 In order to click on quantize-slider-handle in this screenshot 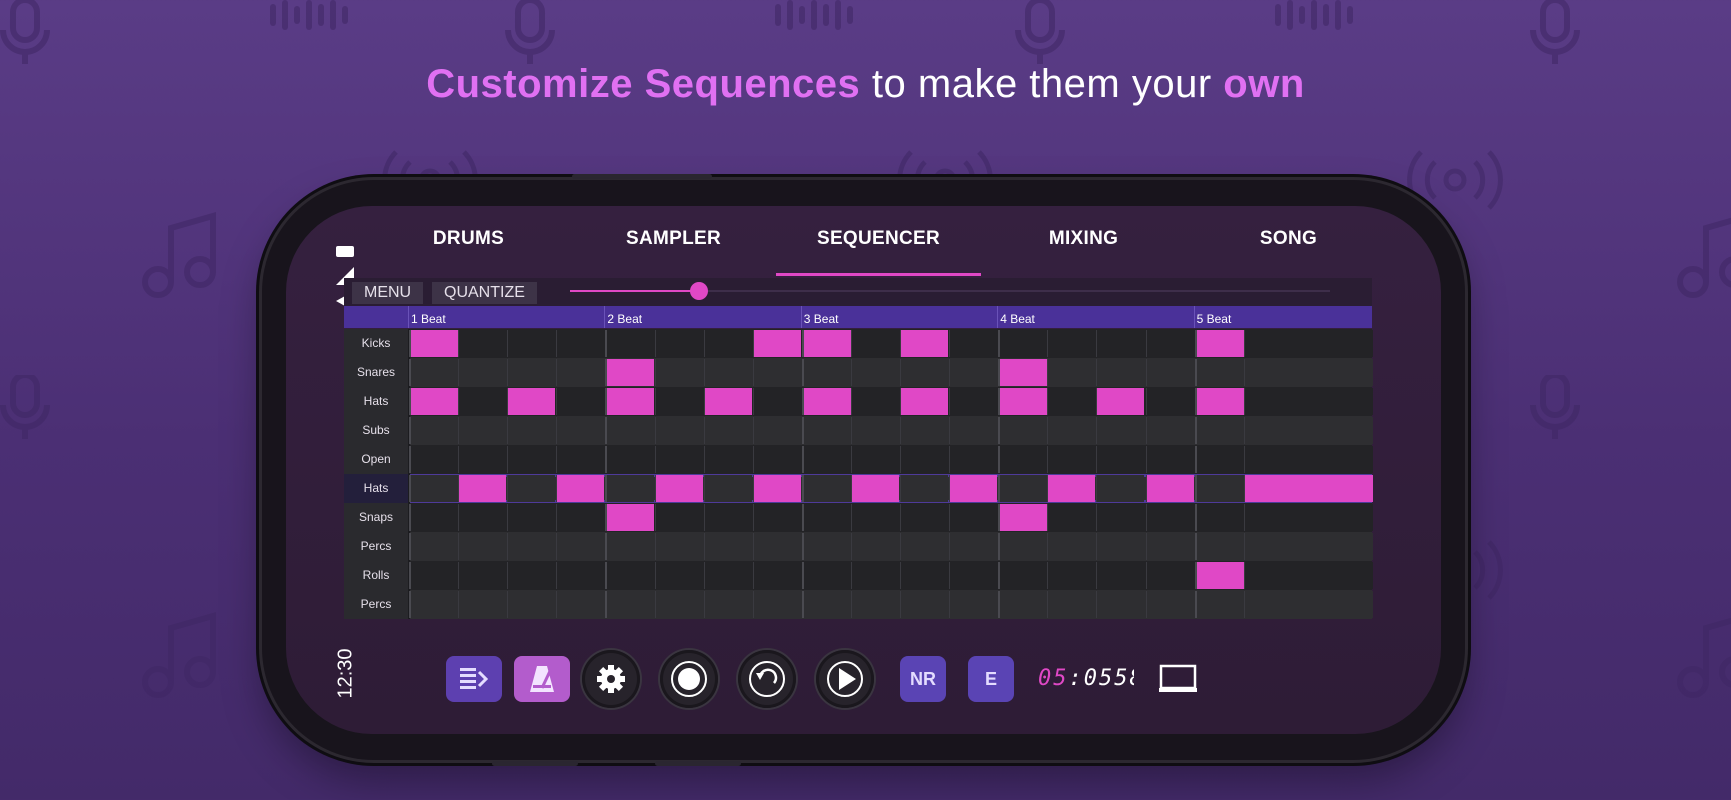, I will do `click(699, 291)`.